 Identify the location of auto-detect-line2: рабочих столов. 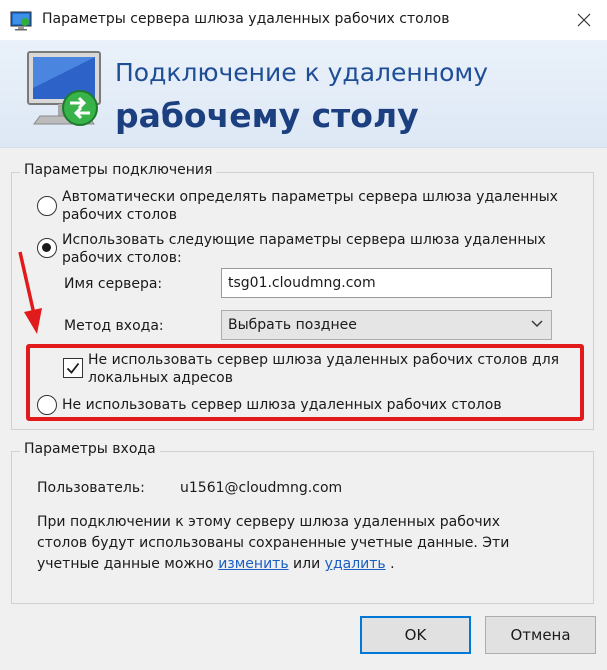
(119, 215).